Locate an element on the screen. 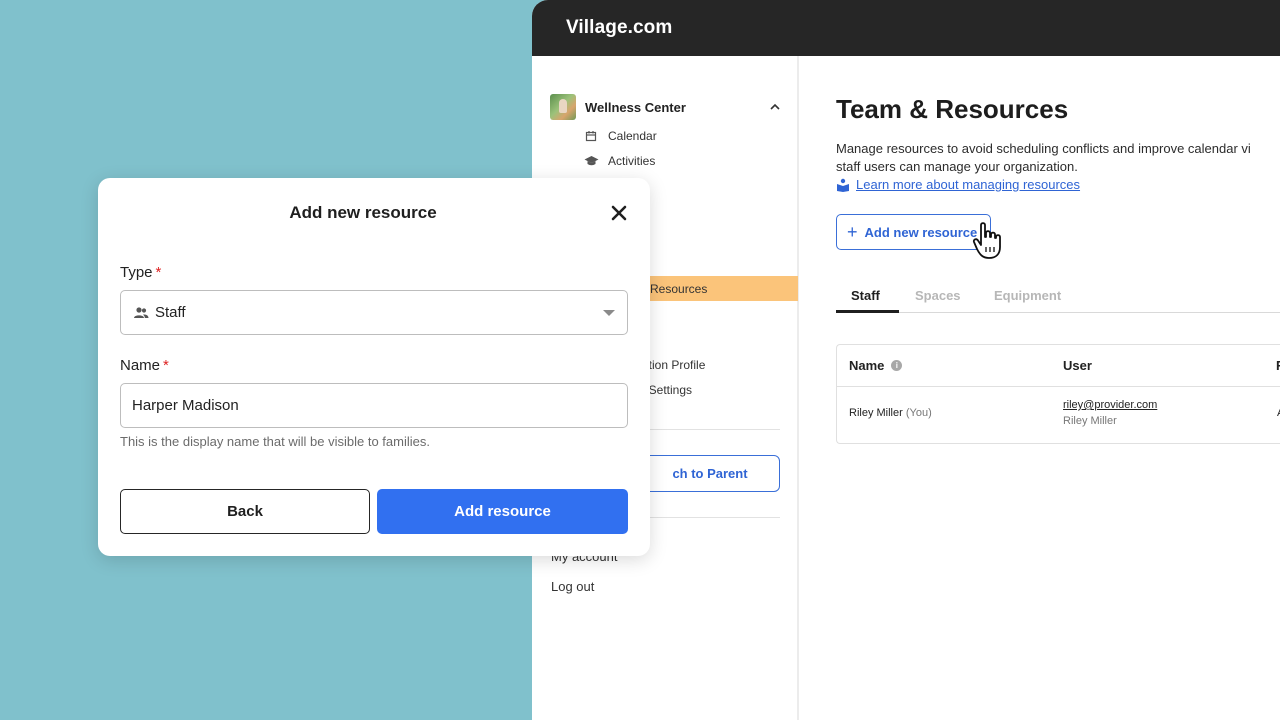 The image size is (1280, 720). caret-down-icon is located at coordinates (609, 313).